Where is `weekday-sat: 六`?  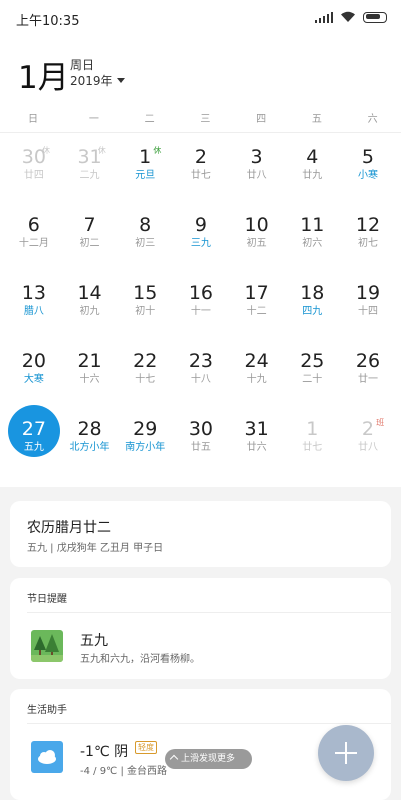
weekday-sat: 六 is located at coordinates (372, 119).